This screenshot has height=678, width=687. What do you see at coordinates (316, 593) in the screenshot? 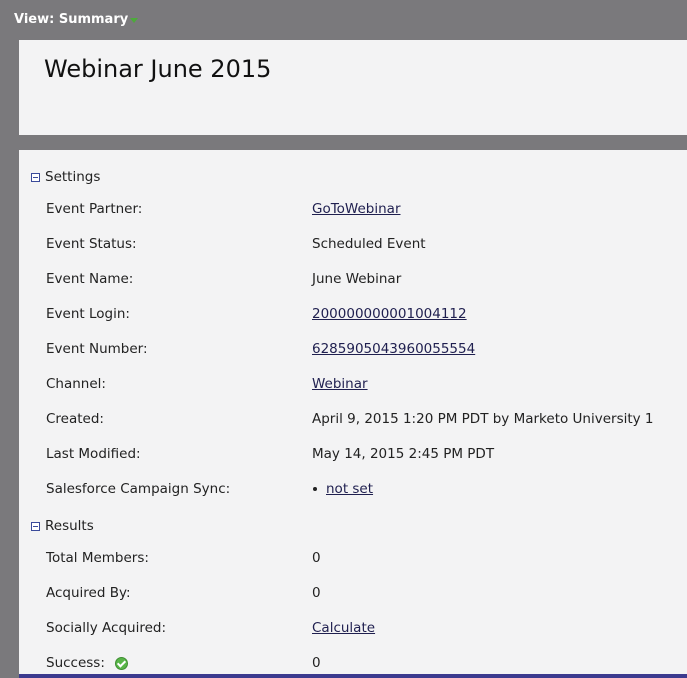
I see `acquired-by-value: 0` at bounding box center [316, 593].